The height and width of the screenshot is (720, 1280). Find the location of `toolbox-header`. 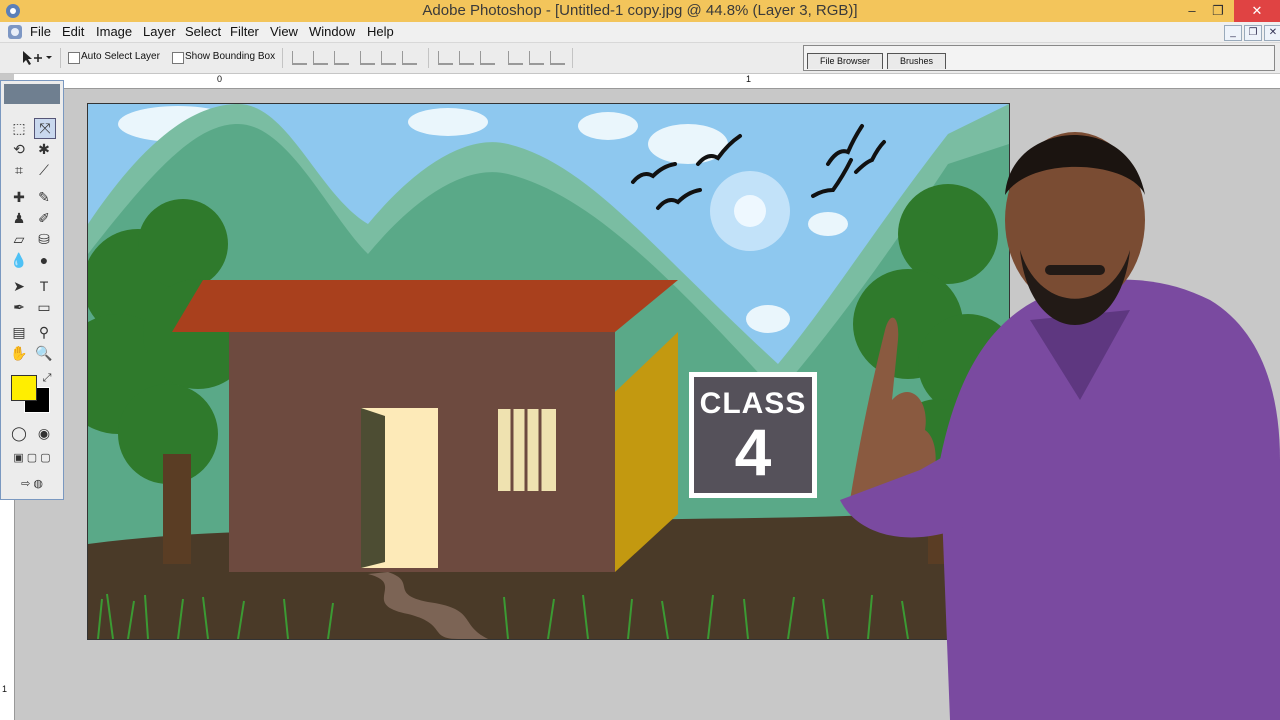

toolbox-header is located at coordinates (32, 94).